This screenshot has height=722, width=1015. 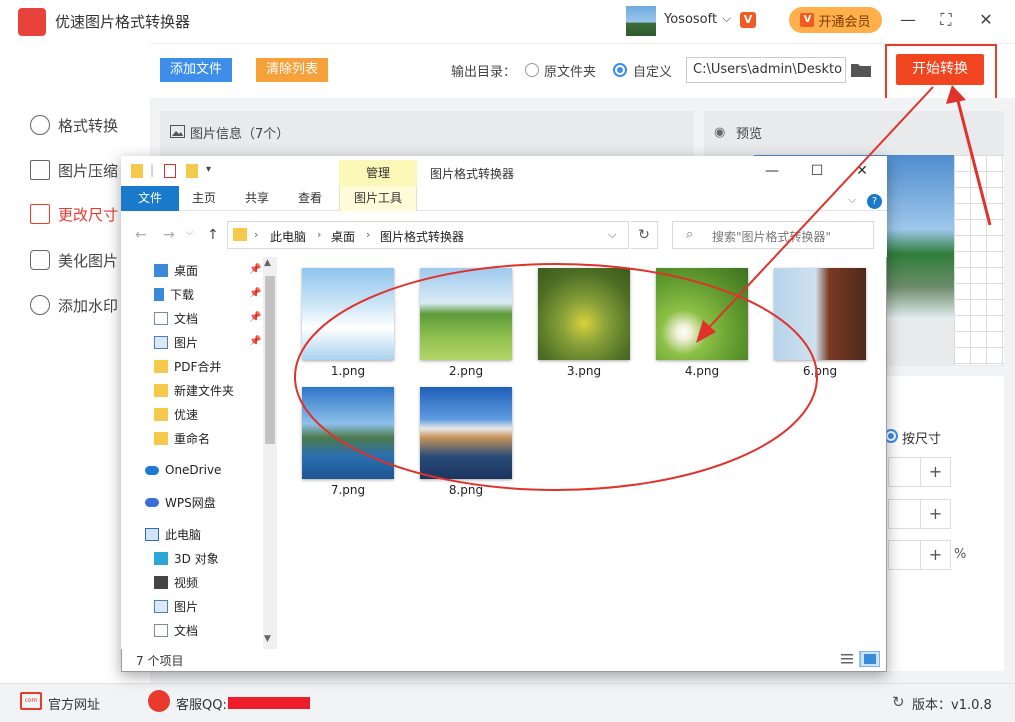 What do you see at coordinates (956, 94) in the screenshot?
I see `arrowhead-icon` at bounding box center [956, 94].